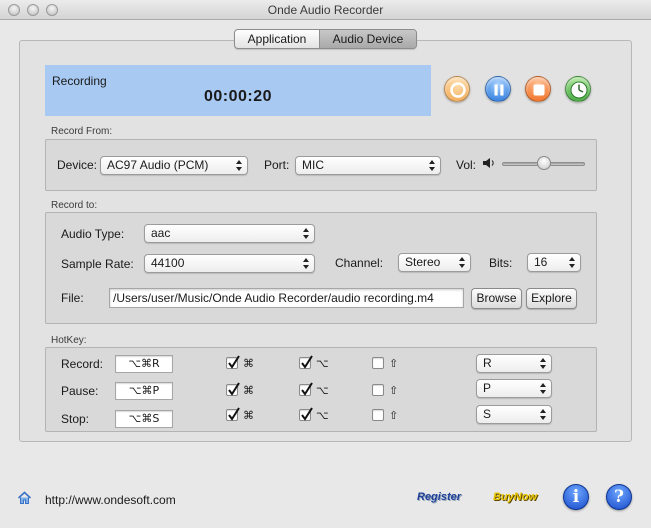 This screenshot has width=651, height=528. Describe the element at coordinates (514, 363) in the screenshot. I see `hotkey-record-key-select: R` at that location.